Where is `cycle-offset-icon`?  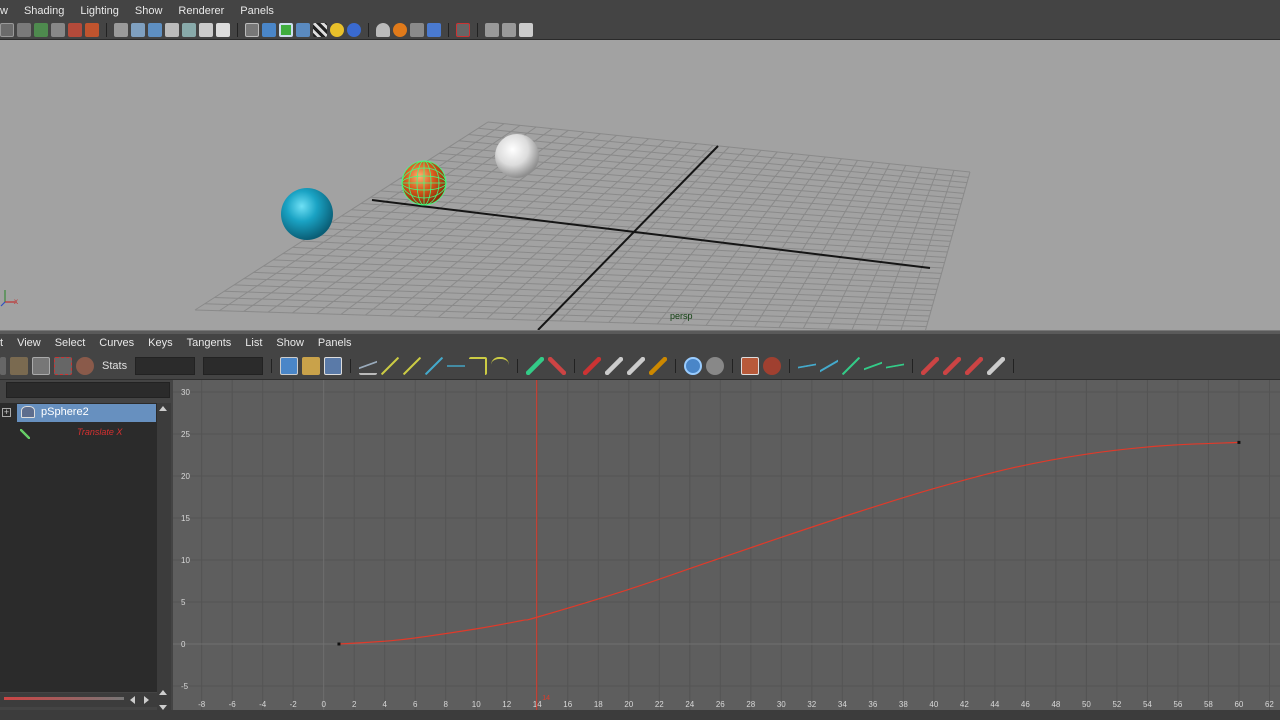 cycle-offset-icon is located at coordinates (952, 365).